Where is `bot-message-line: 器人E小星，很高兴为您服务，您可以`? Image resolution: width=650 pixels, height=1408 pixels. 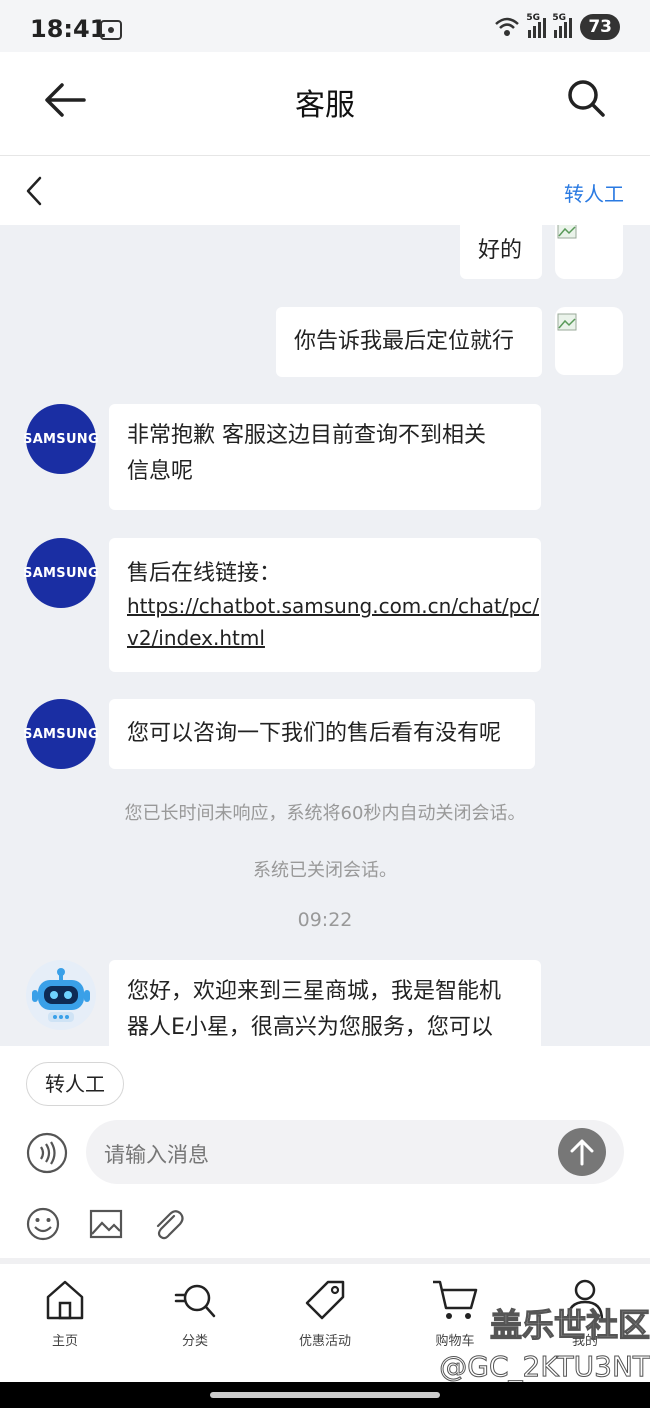
bot-message-line: 器人E小星，很高兴为您服务，您可以 is located at coordinates (310, 1027).